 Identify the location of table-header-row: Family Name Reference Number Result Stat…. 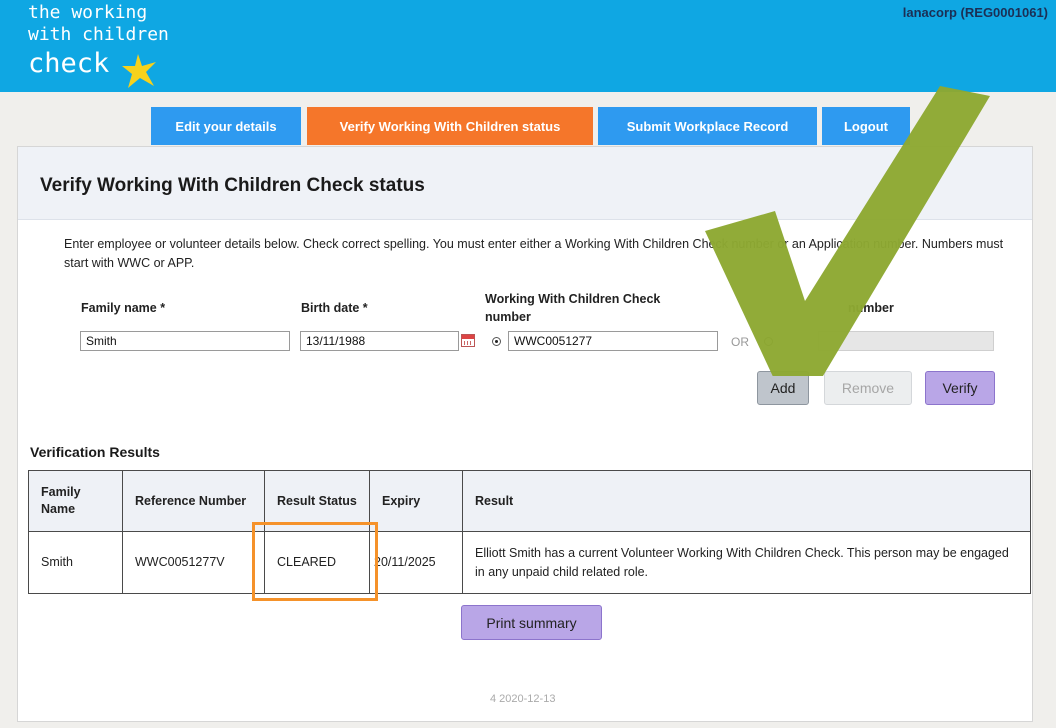
(529, 501).